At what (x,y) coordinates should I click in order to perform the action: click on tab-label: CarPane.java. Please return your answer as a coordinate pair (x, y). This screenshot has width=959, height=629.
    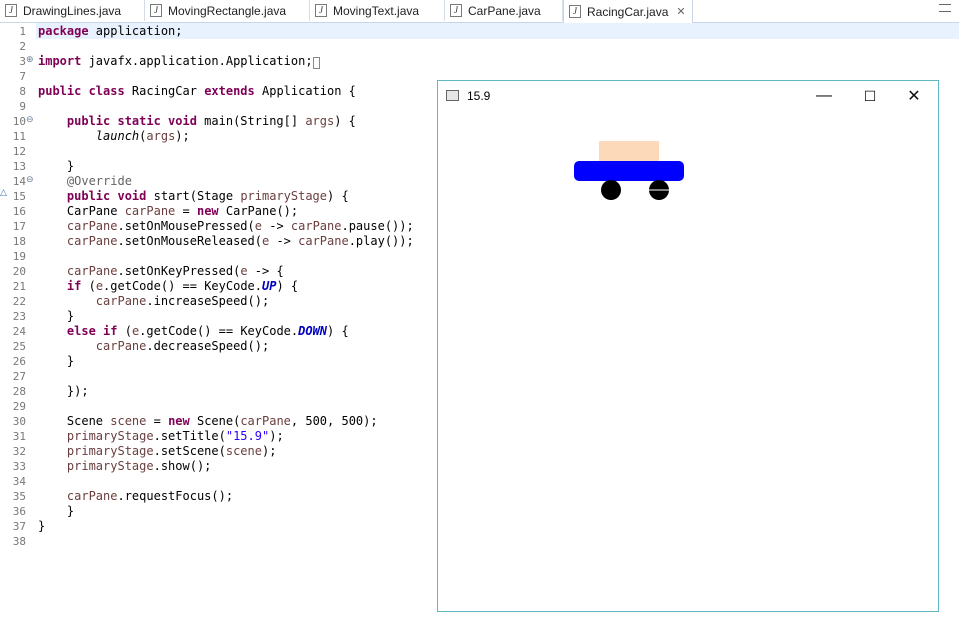
    Looking at the image, I should click on (504, 10).